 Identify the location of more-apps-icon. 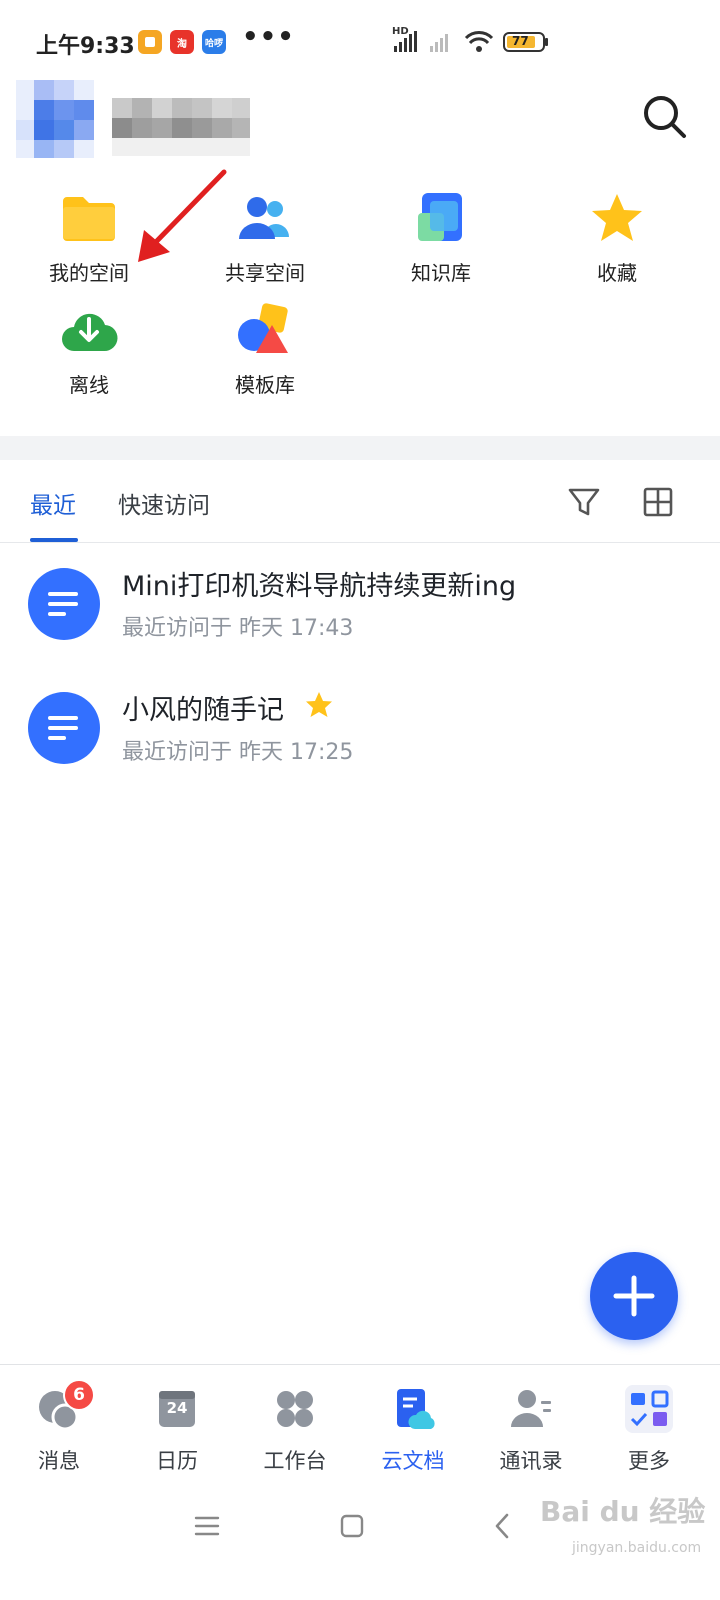
(649, 1409).